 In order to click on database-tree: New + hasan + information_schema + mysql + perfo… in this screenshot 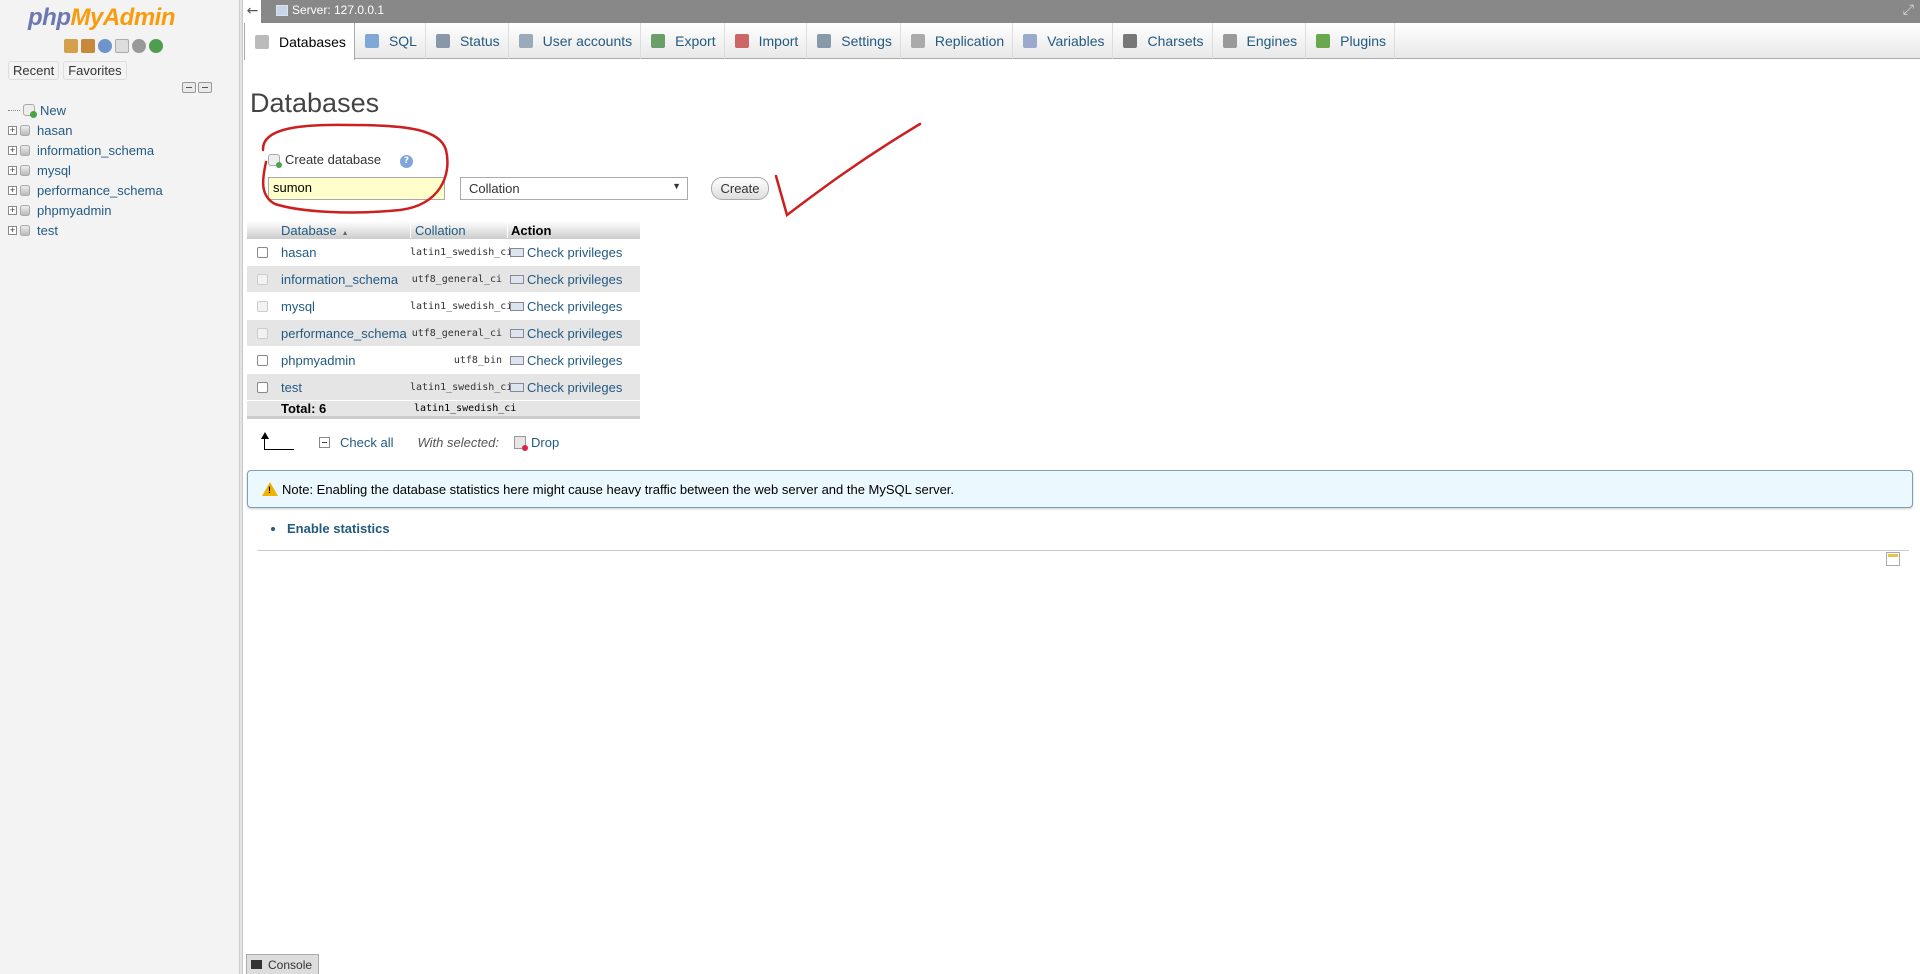, I will do `click(85, 170)`.